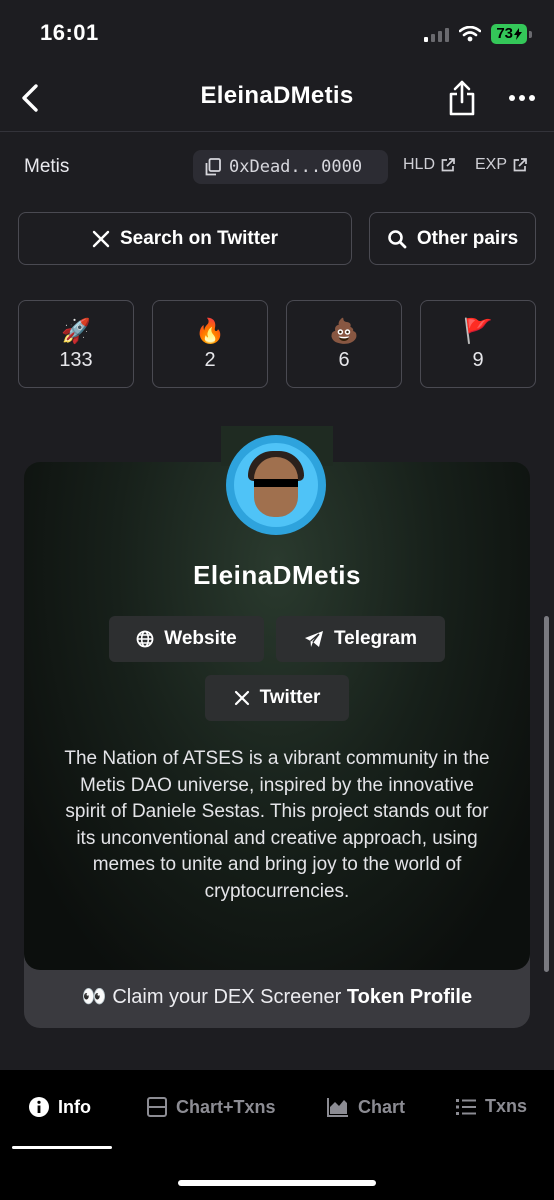 Image resolution: width=554 pixels, height=1200 pixels. Describe the element at coordinates (213, 167) in the screenshot. I see `copy-icon` at that location.